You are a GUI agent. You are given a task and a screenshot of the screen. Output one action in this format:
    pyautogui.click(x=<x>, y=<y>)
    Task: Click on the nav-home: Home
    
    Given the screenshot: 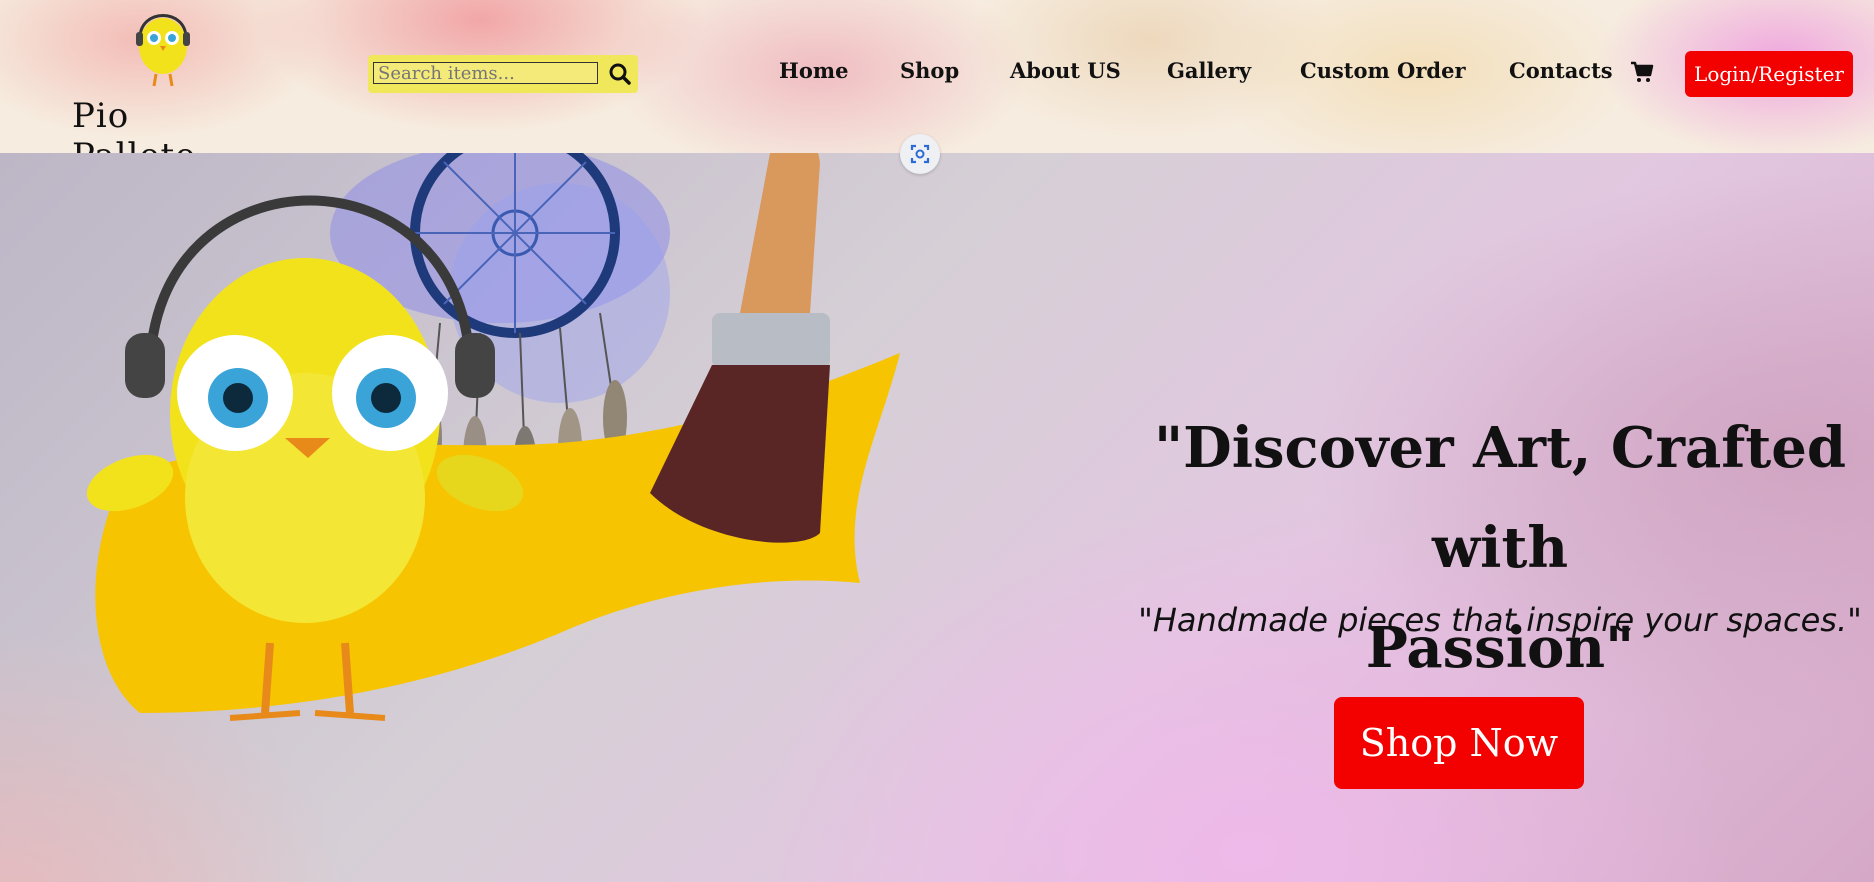 What is the action you would take?
    pyautogui.click(x=813, y=73)
    